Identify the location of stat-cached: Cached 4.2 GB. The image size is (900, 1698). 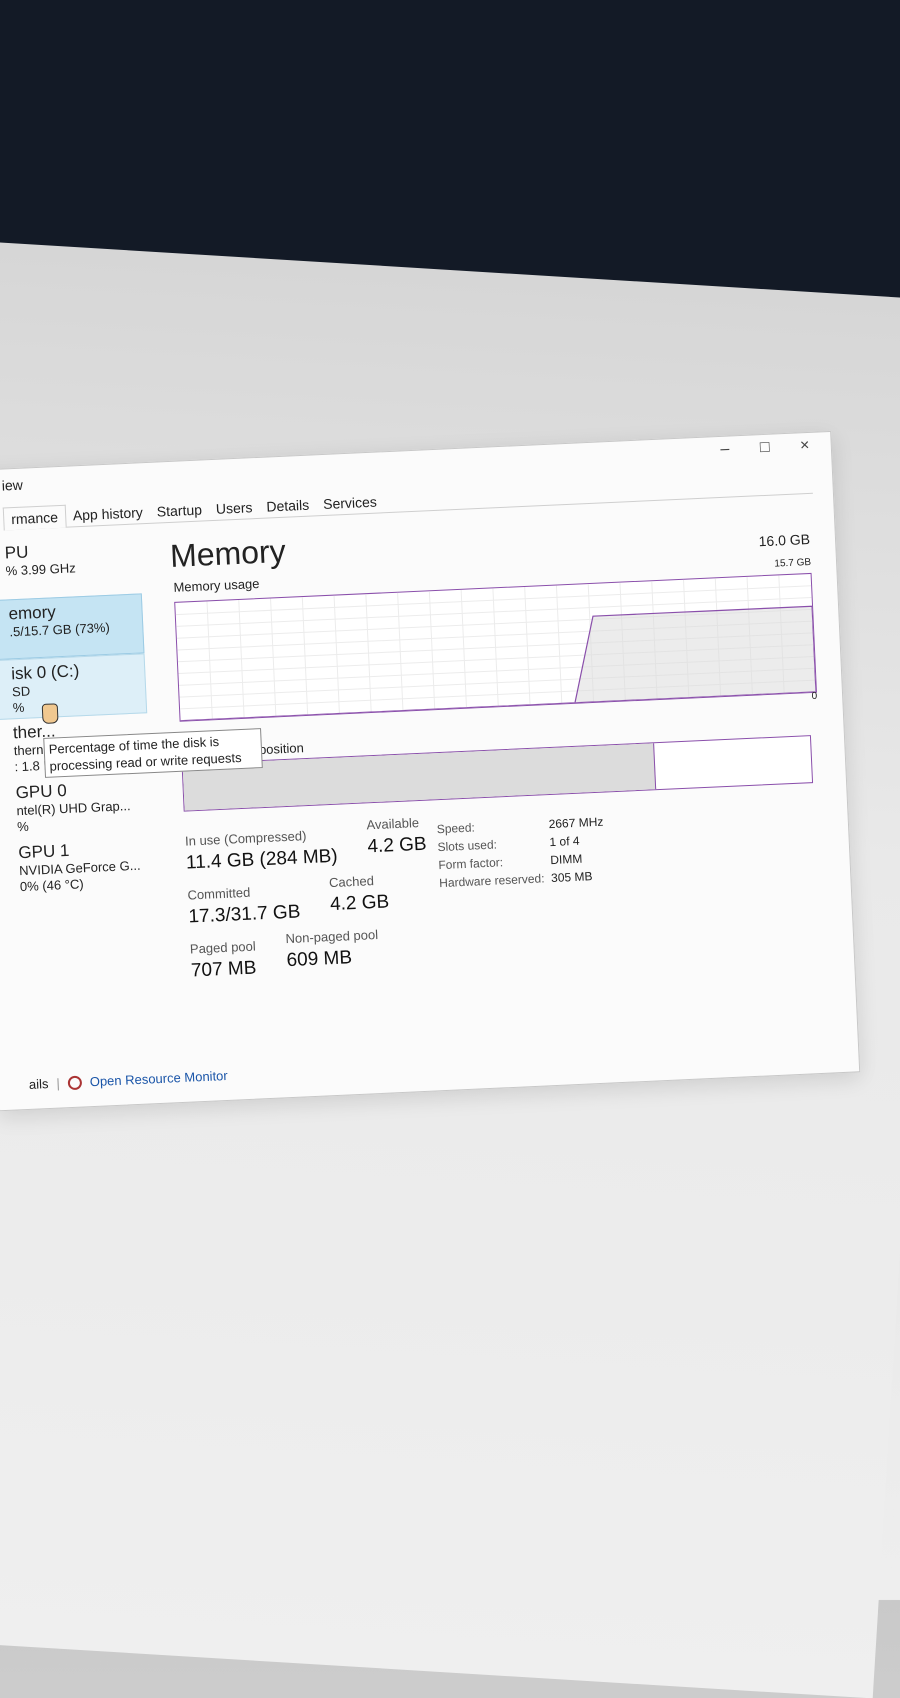
(359, 894).